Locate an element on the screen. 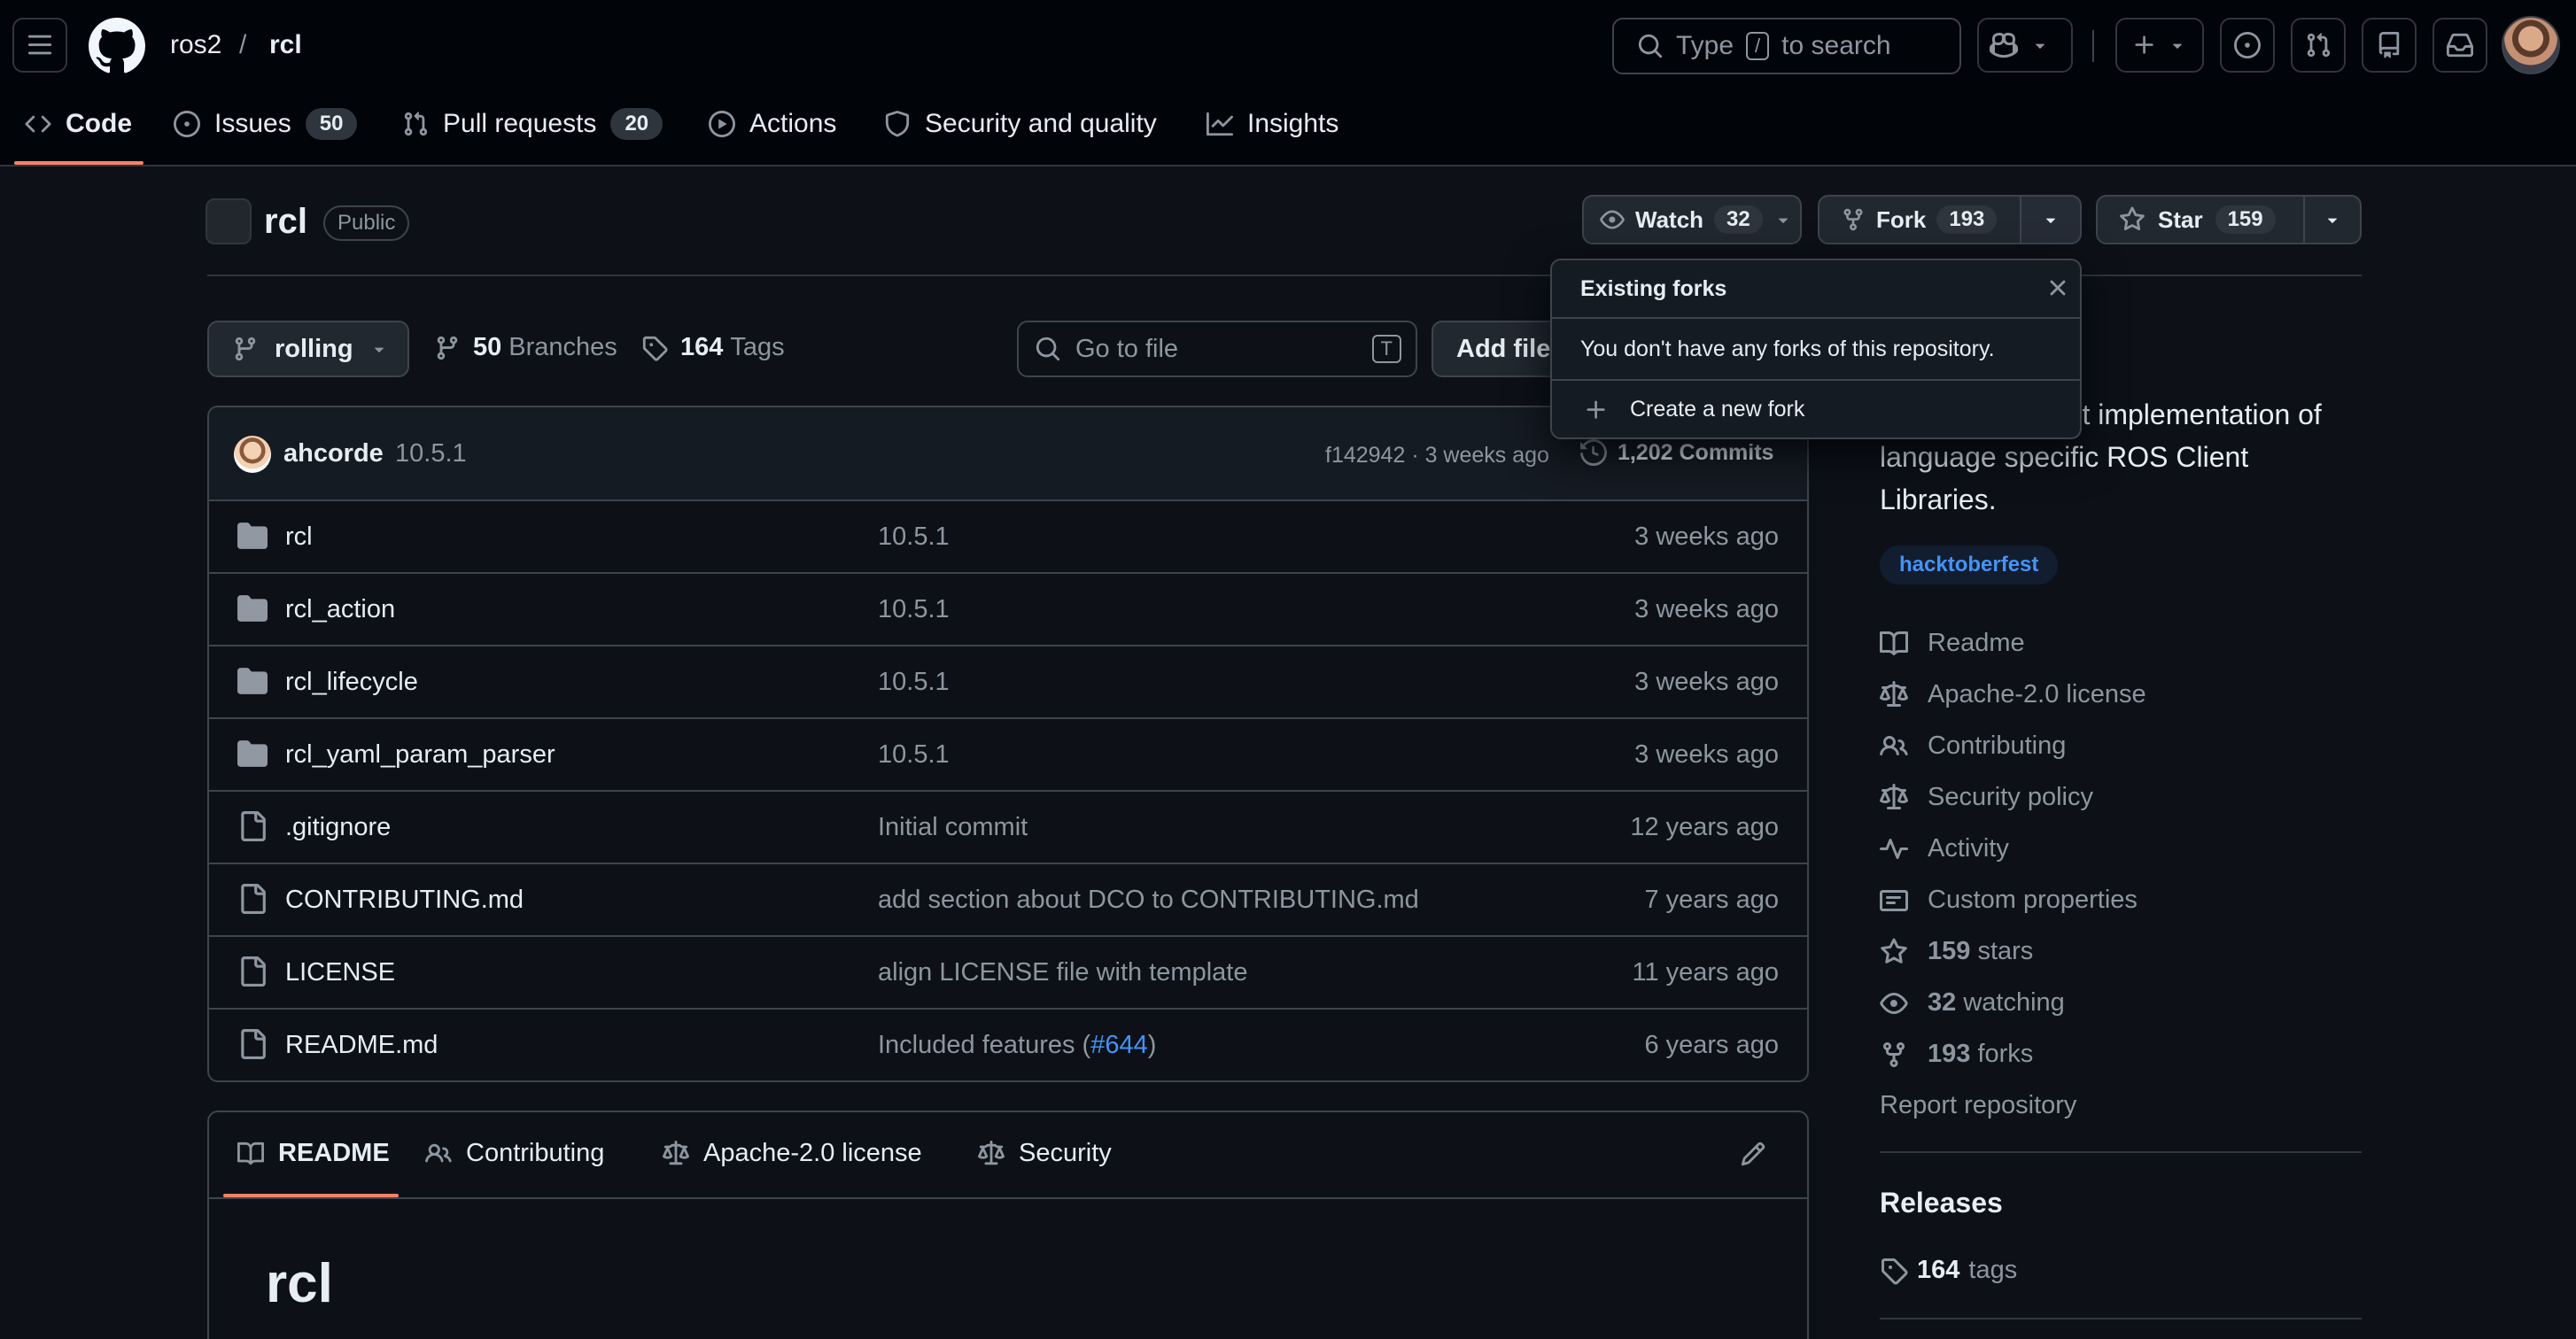 Image resolution: width=2576 pixels, height=1339 pixels. commit-author: ahcorde is located at coordinates (333, 453).